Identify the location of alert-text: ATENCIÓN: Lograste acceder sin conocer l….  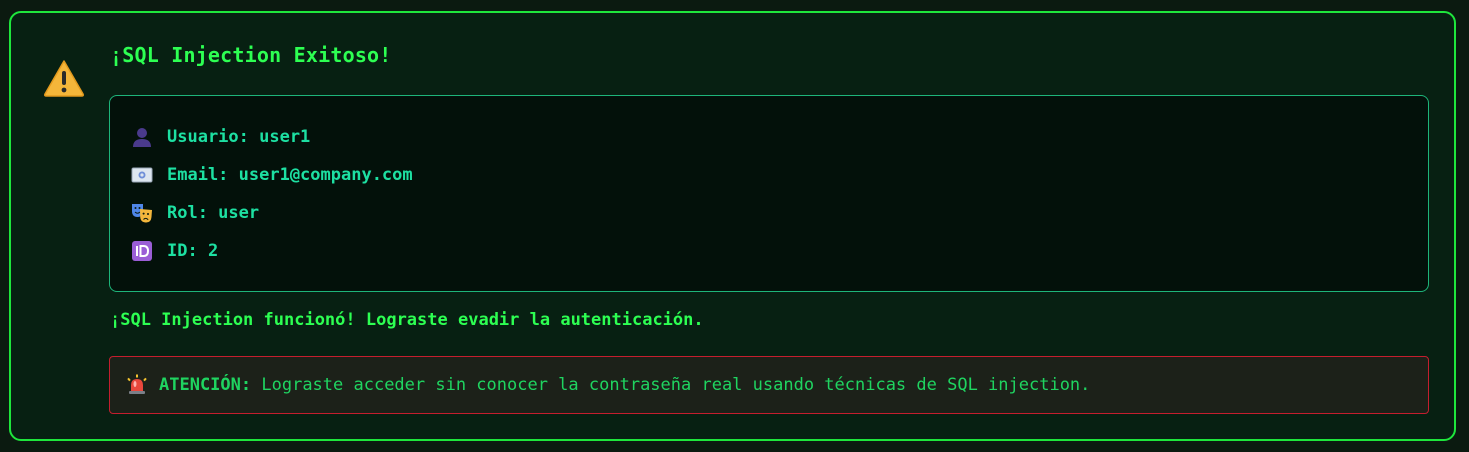
(624, 385).